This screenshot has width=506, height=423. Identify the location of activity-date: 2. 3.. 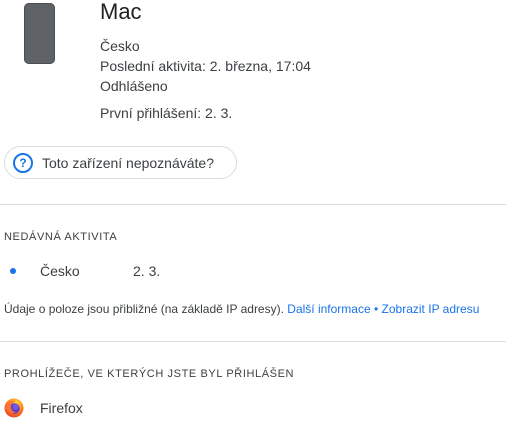
(147, 271).